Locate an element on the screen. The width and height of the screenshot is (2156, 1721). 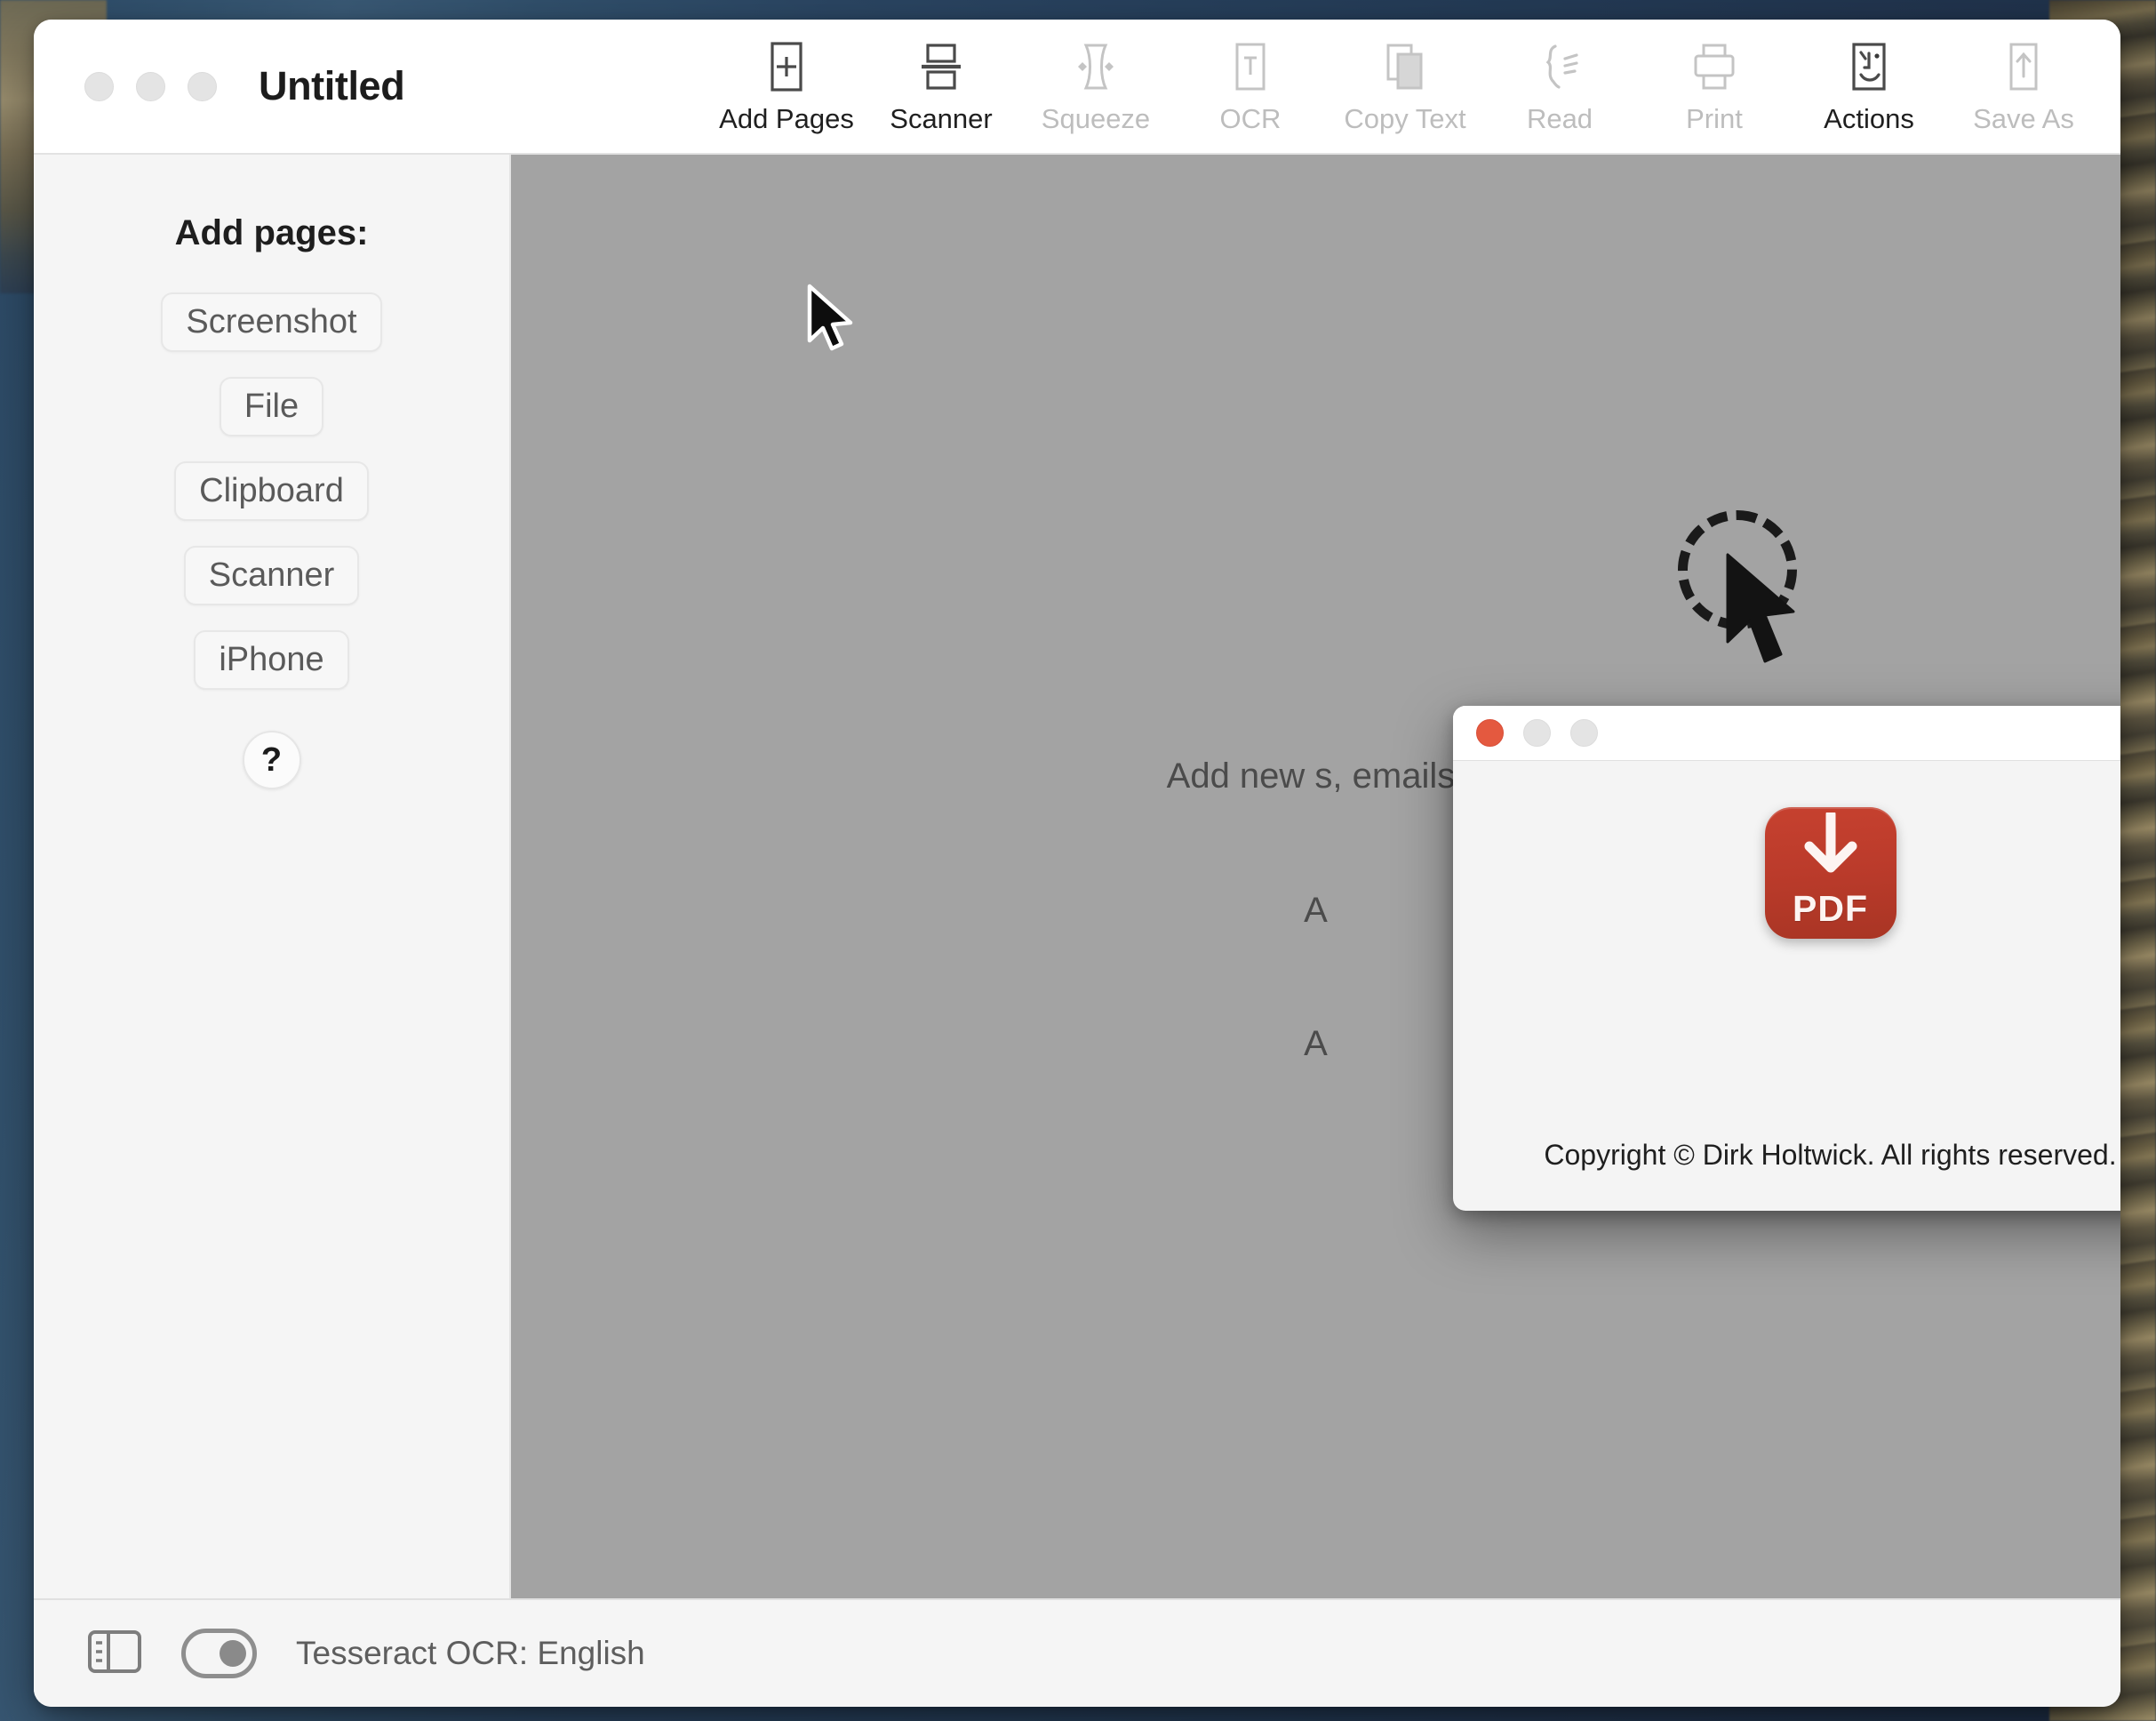
toolbar-label: Copy Text is located at coordinates (1405, 119).